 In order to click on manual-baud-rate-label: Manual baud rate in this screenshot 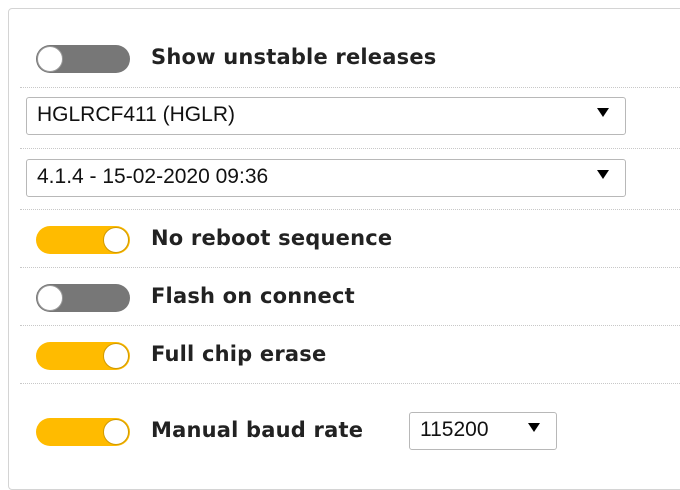, I will do `click(257, 430)`.